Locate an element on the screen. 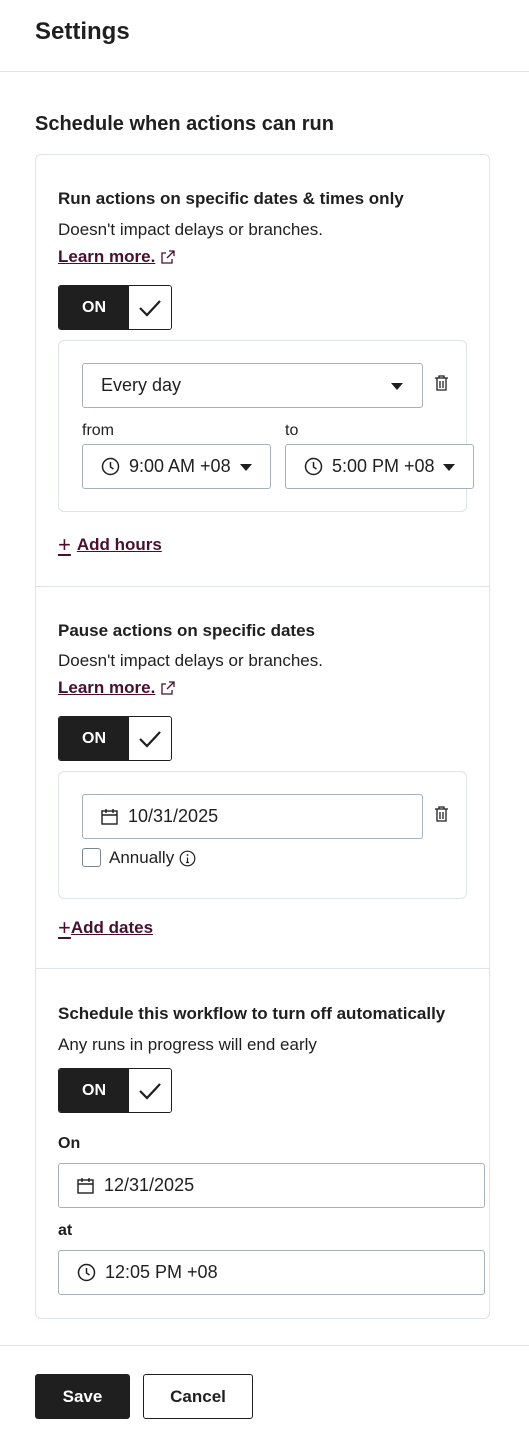  add-dates-label: Add dates is located at coordinates (112, 927).